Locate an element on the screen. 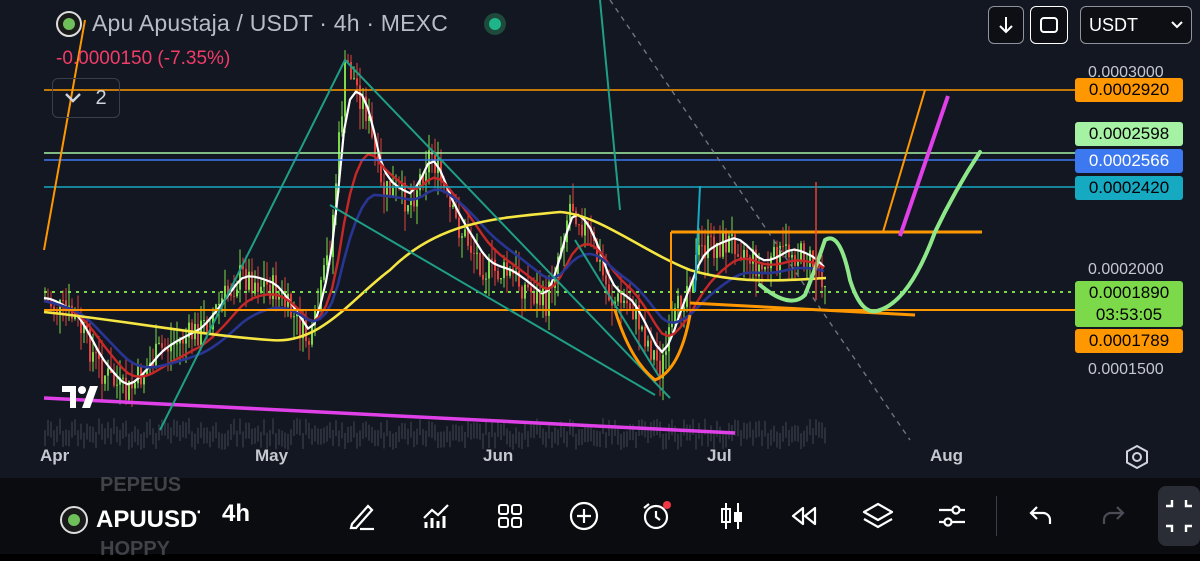 The height and width of the screenshot is (561, 1200). orange-projection-line is located at coordinates (904, 161).